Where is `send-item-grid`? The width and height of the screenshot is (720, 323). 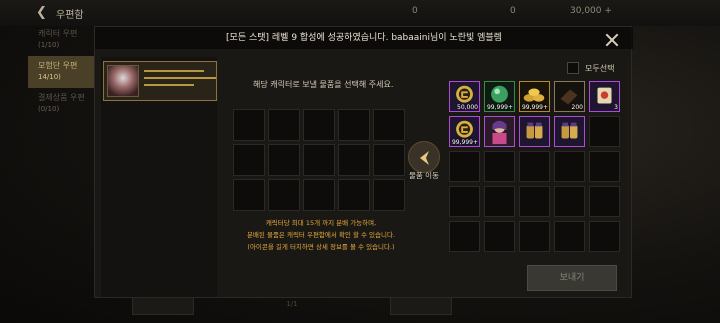 send-item-grid is located at coordinates (319, 160).